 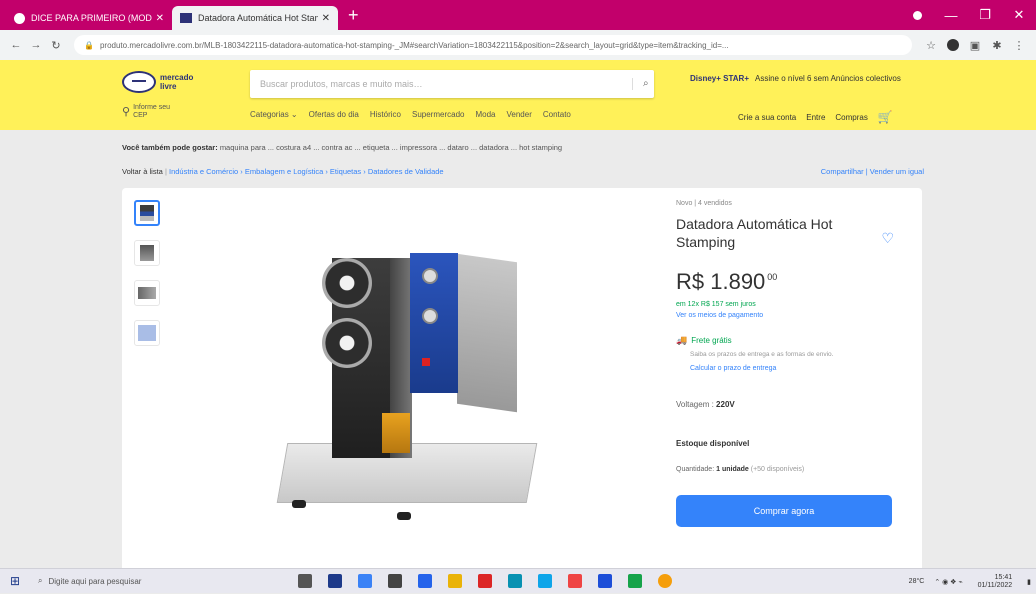 What do you see at coordinates (985, 15) in the screenshot?
I see `maximize-button: ❐` at bounding box center [985, 15].